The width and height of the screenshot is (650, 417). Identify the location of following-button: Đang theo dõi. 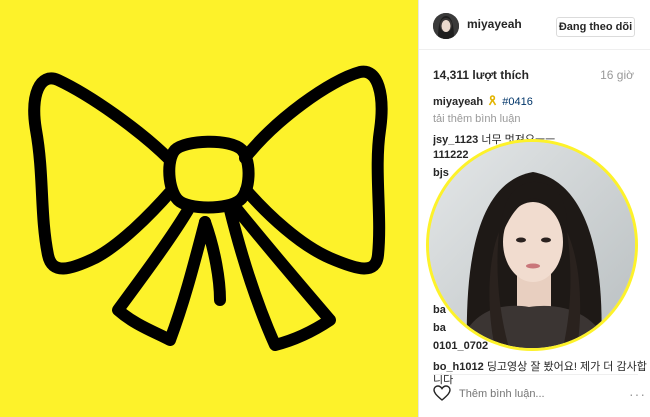
(595, 27).